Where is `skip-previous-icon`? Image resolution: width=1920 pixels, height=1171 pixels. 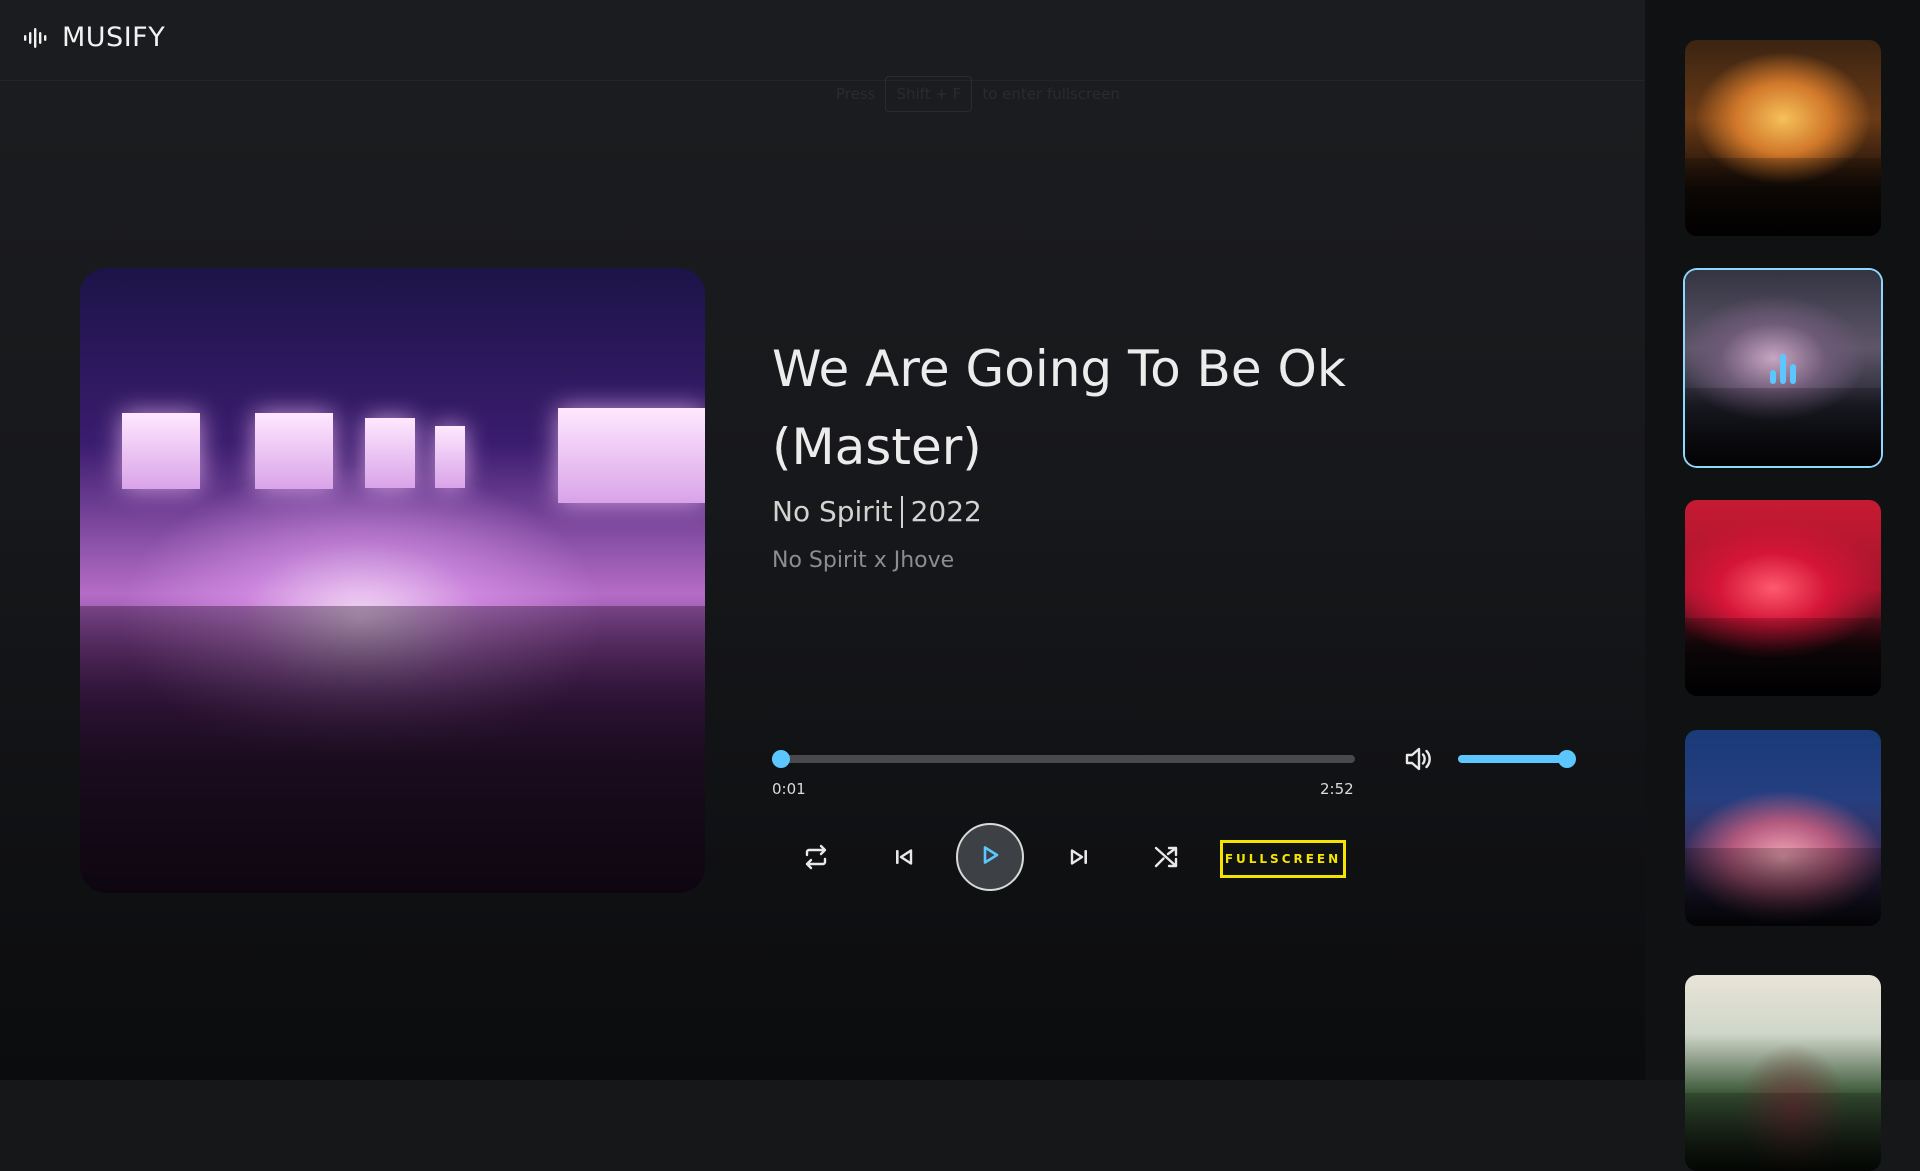
skip-previous-icon is located at coordinates (904, 859).